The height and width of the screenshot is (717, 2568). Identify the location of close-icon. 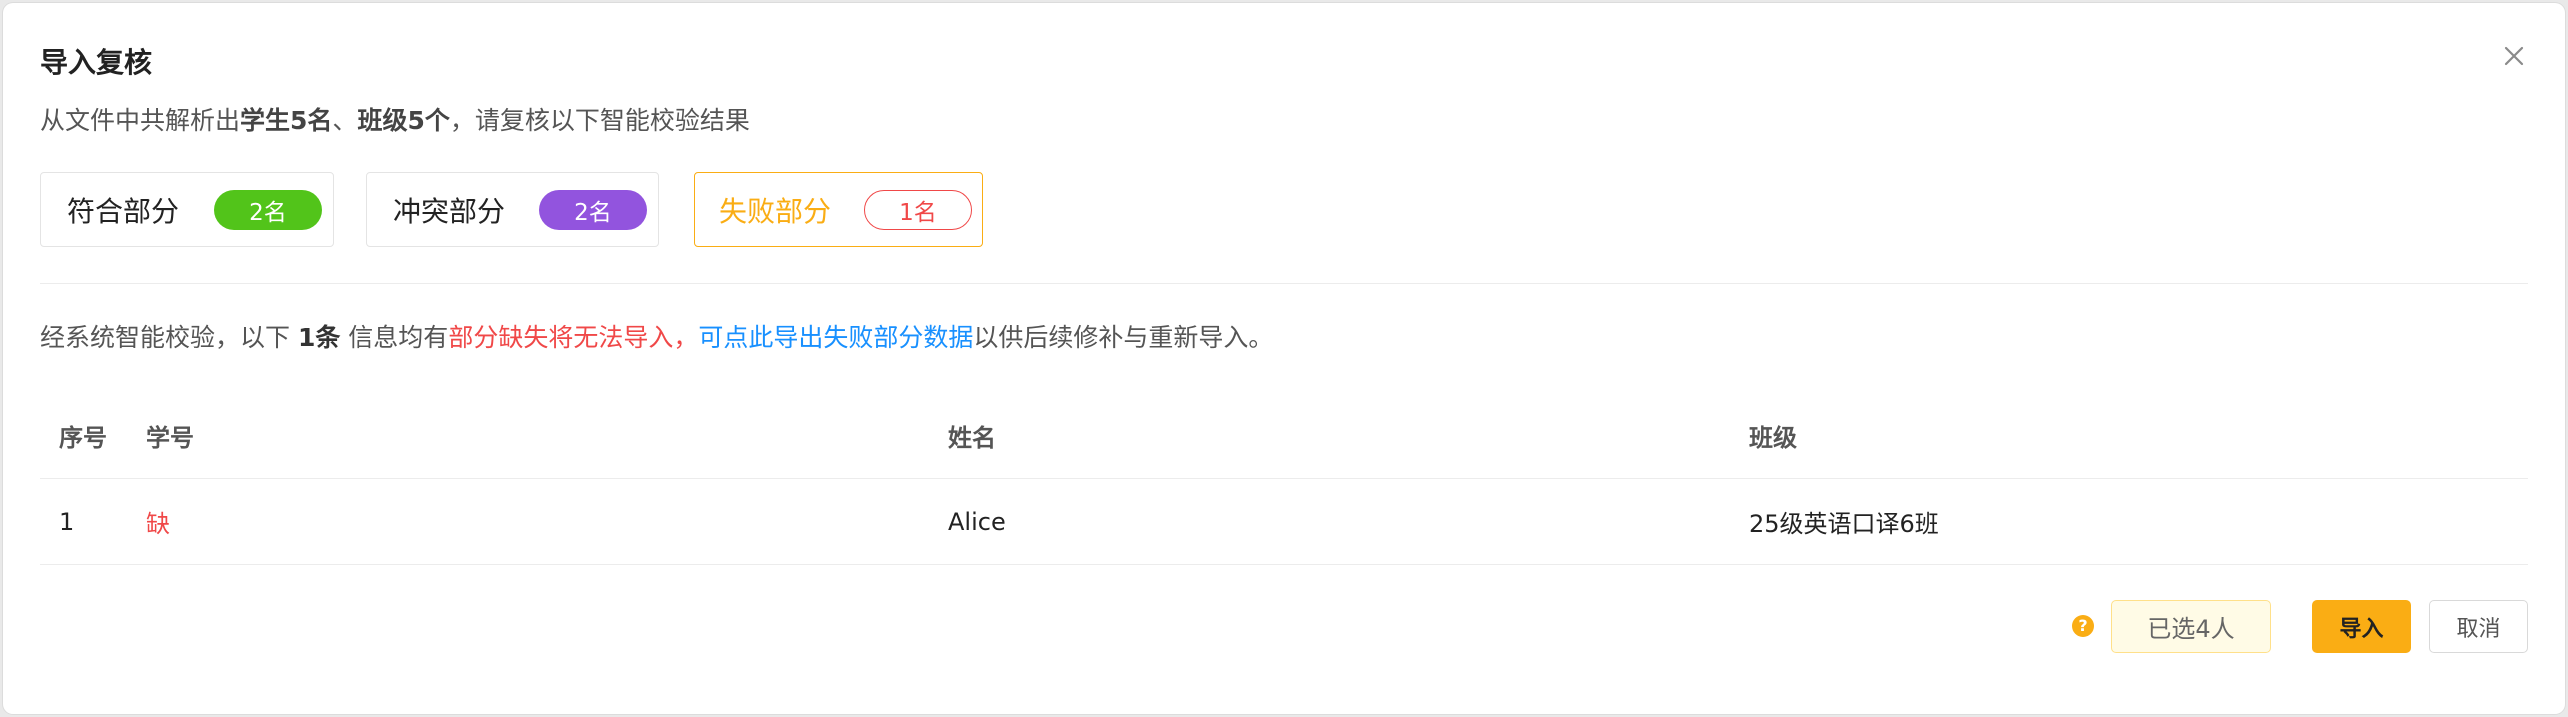
(2514, 56).